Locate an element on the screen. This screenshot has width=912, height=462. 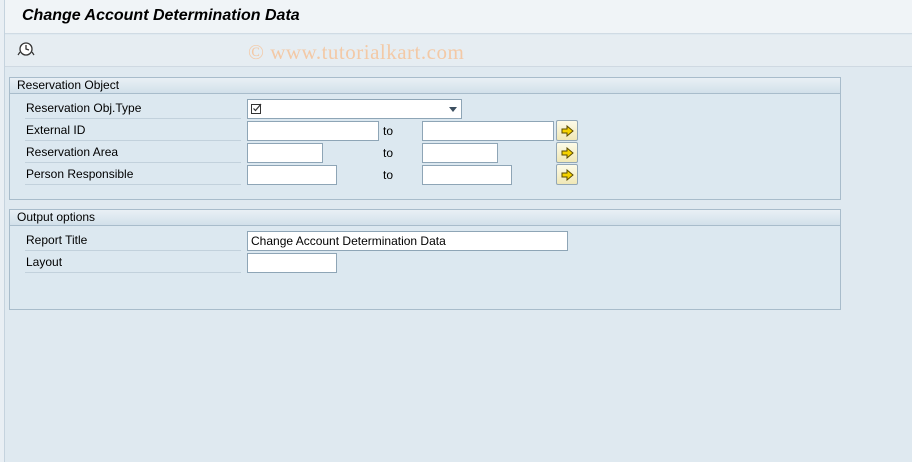
page-title: Change Account Determination Data is located at coordinates (161, 15).